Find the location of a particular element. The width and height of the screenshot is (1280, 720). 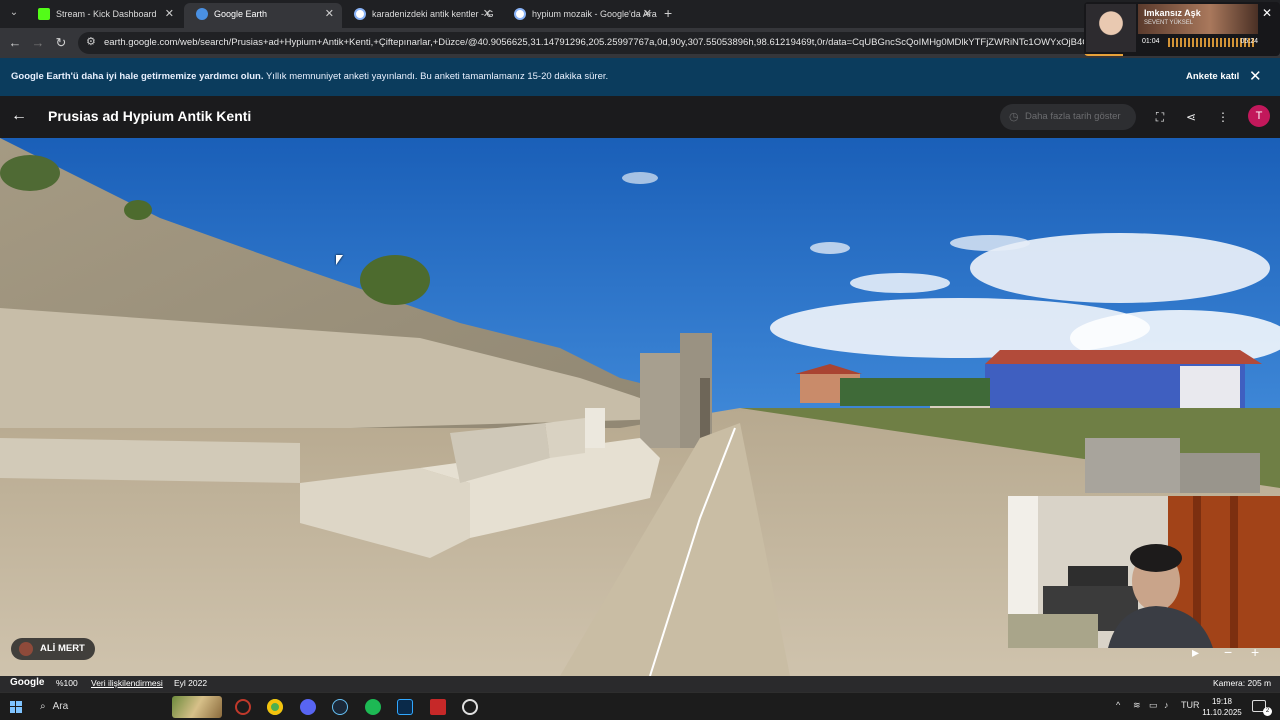

search-icon: ⌕ is located at coordinates (43, 706).